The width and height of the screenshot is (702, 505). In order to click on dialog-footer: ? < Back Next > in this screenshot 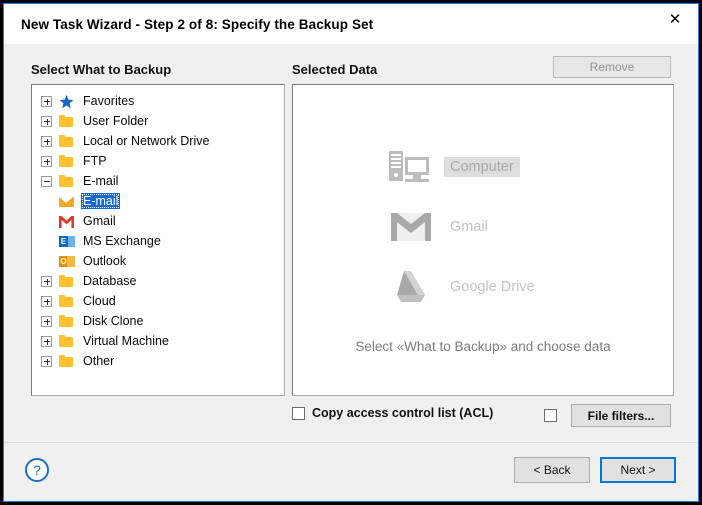, I will do `click(351, 471)`.